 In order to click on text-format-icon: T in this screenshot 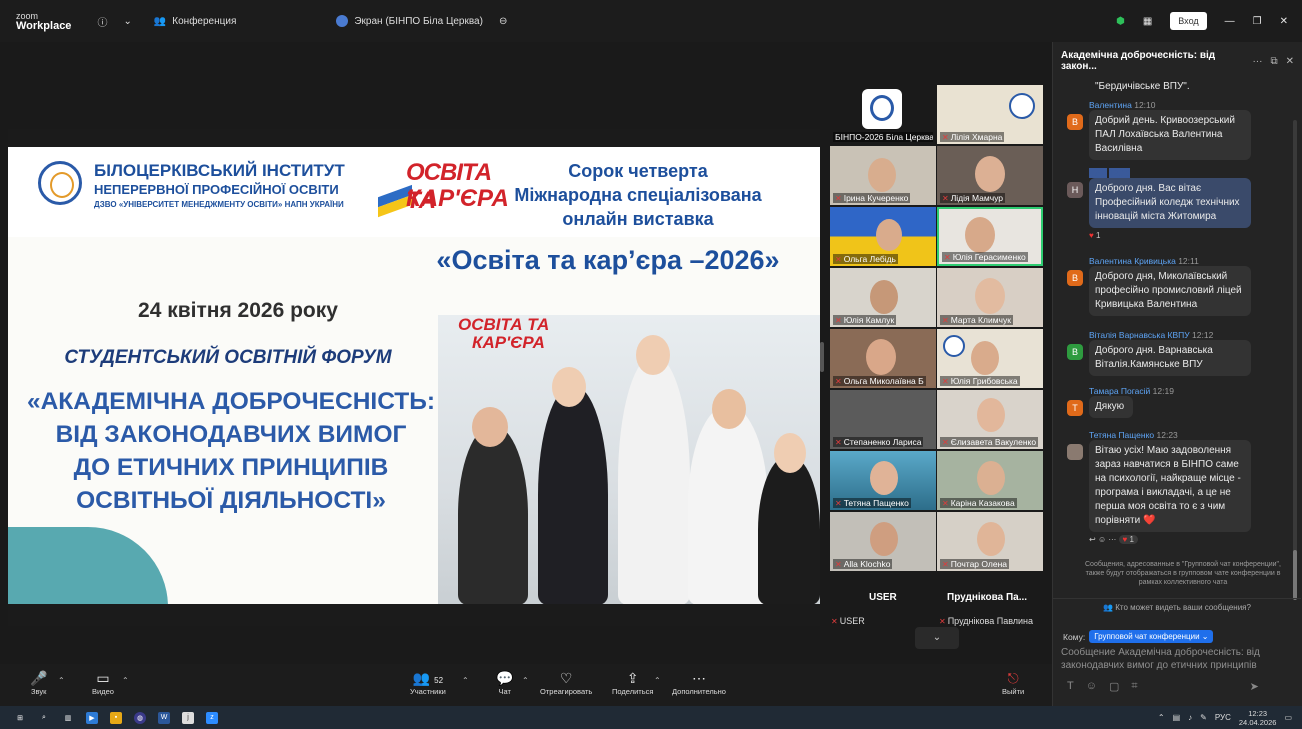, I will do `click(1070, 686)`.